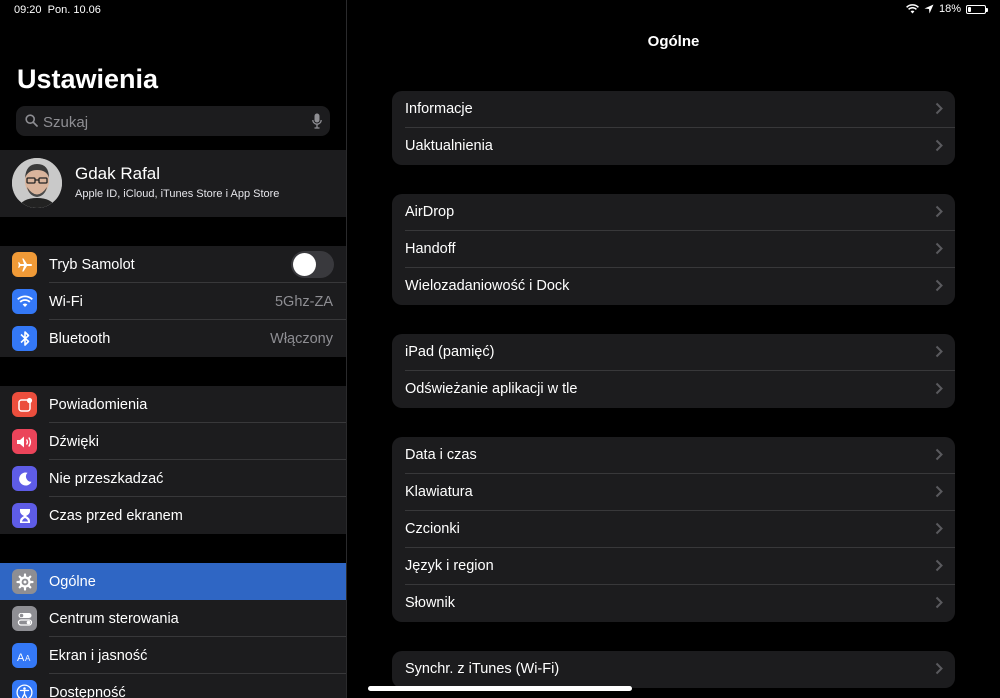  I want to click on status-time-date: 09:20 Pon. 10.06, so click(57, 10).